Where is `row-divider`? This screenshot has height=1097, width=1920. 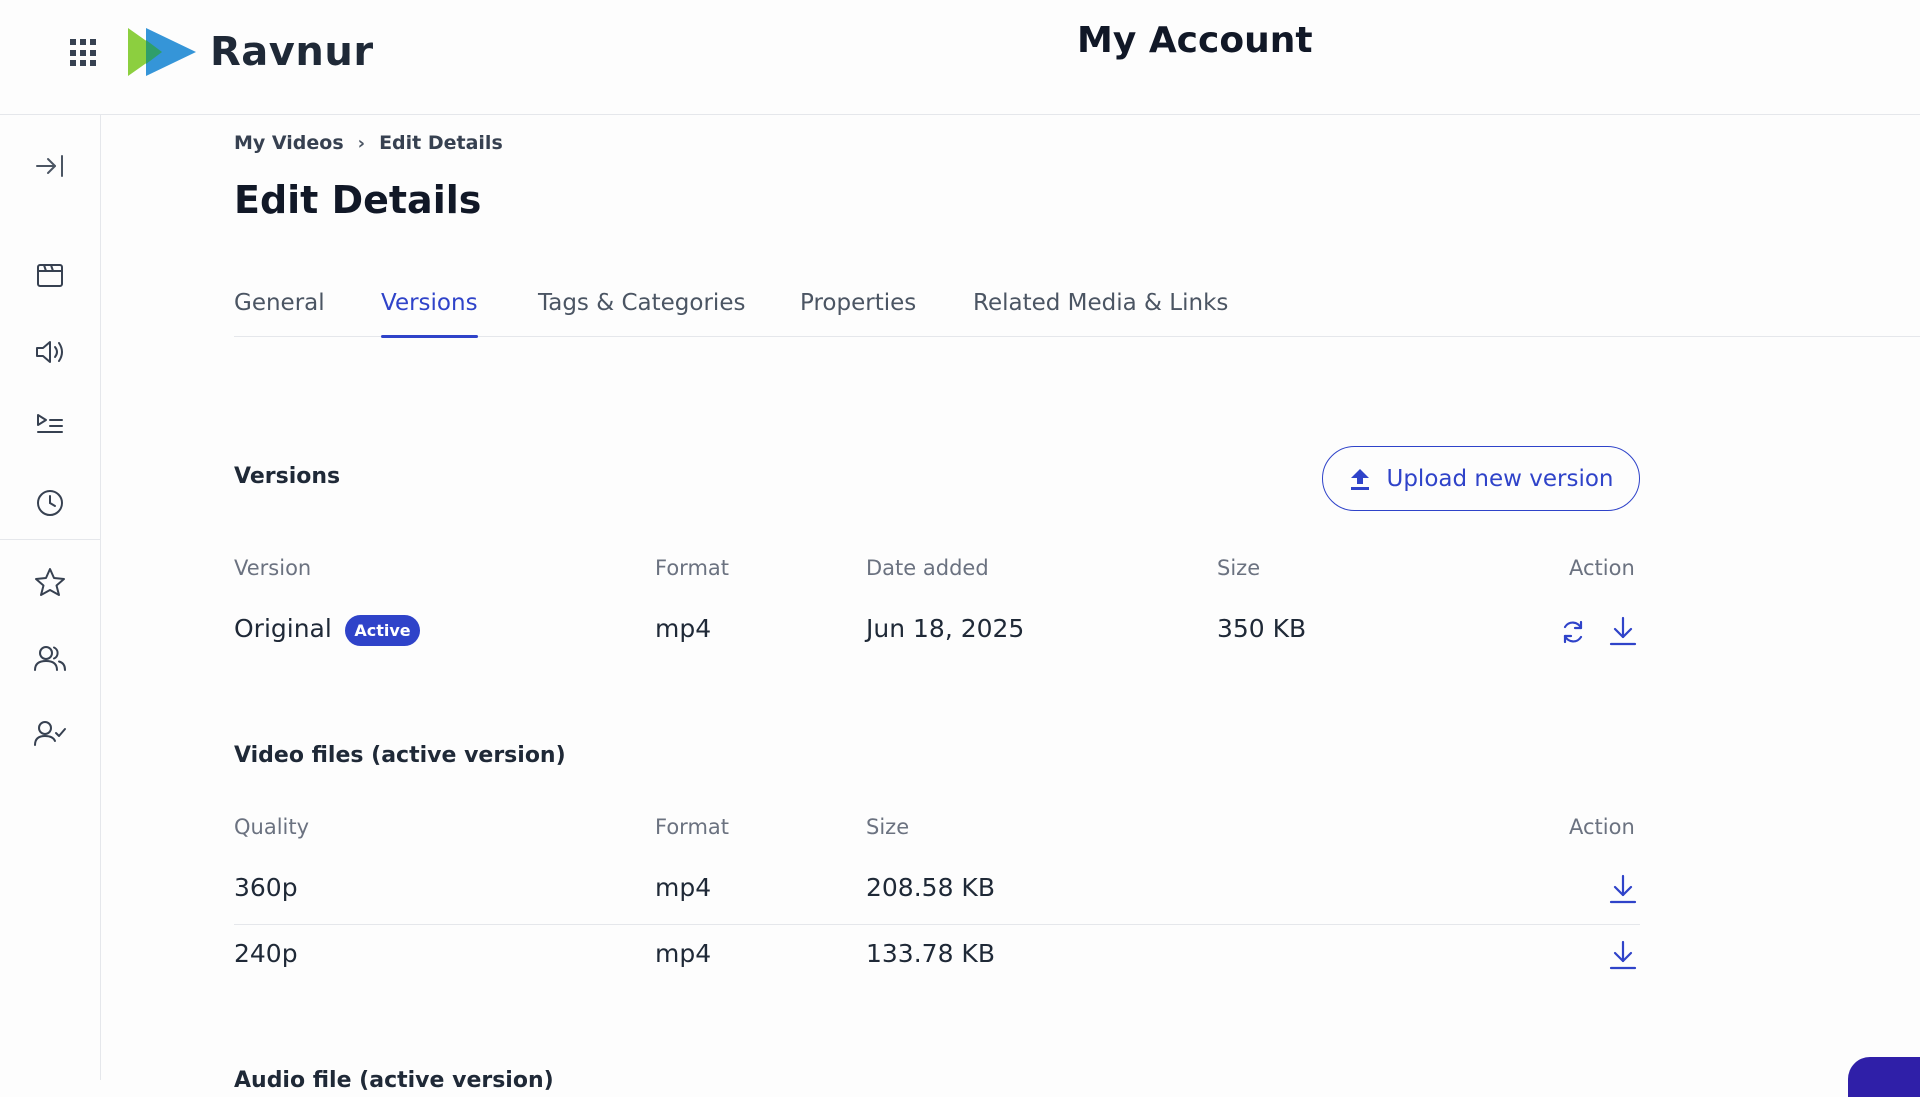
row-divider is located at coordinates (937, 924).